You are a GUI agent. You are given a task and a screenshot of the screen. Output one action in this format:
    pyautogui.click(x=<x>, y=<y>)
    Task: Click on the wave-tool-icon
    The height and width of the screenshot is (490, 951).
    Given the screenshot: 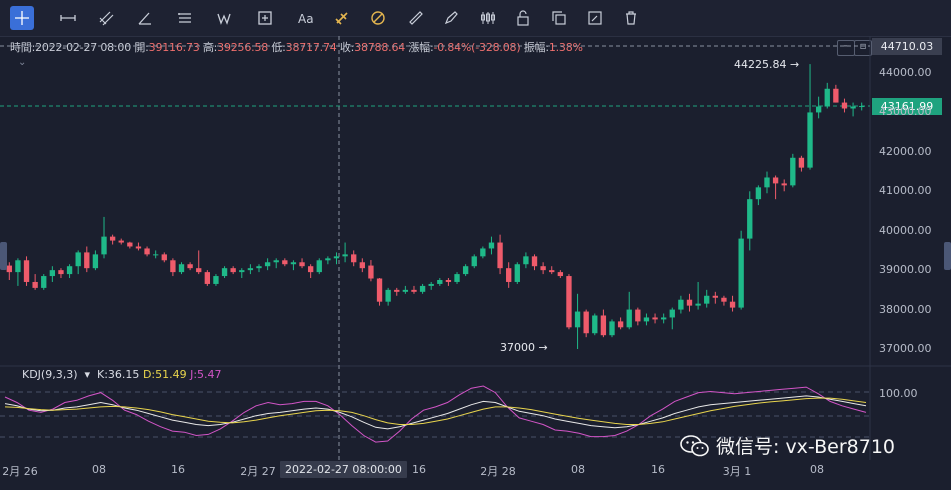 What is the action you would take?
    pyautogui.click(x=225, y=18)
    